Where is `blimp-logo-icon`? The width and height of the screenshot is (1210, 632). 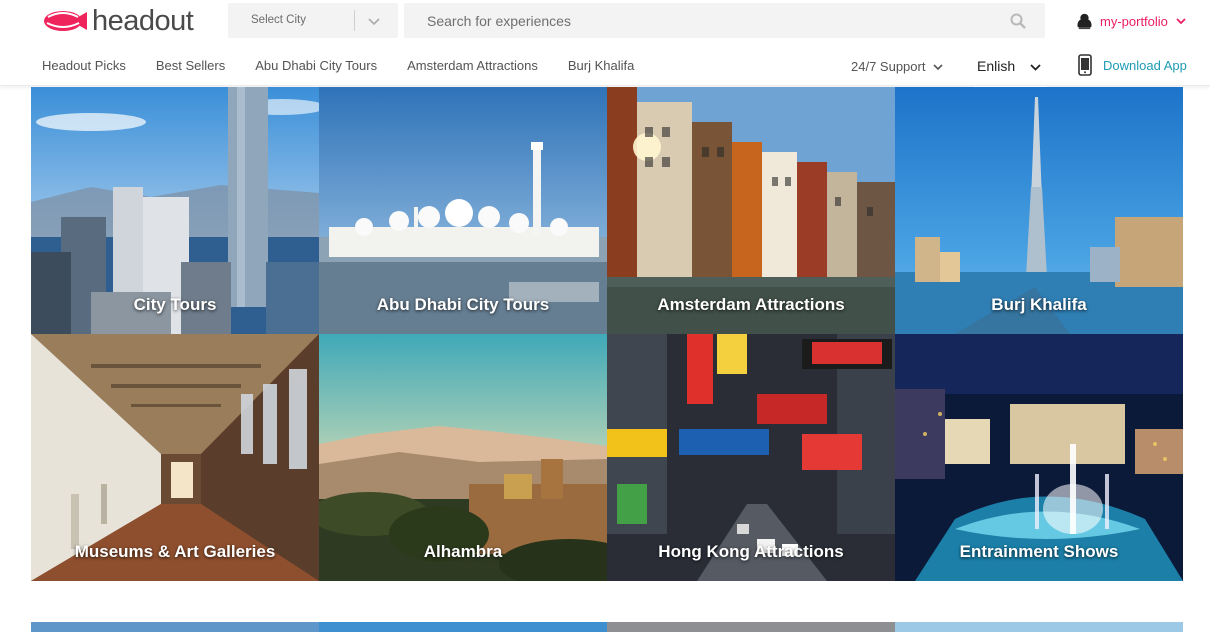
blimp-logo-icon is located at coordinates (65, 21).